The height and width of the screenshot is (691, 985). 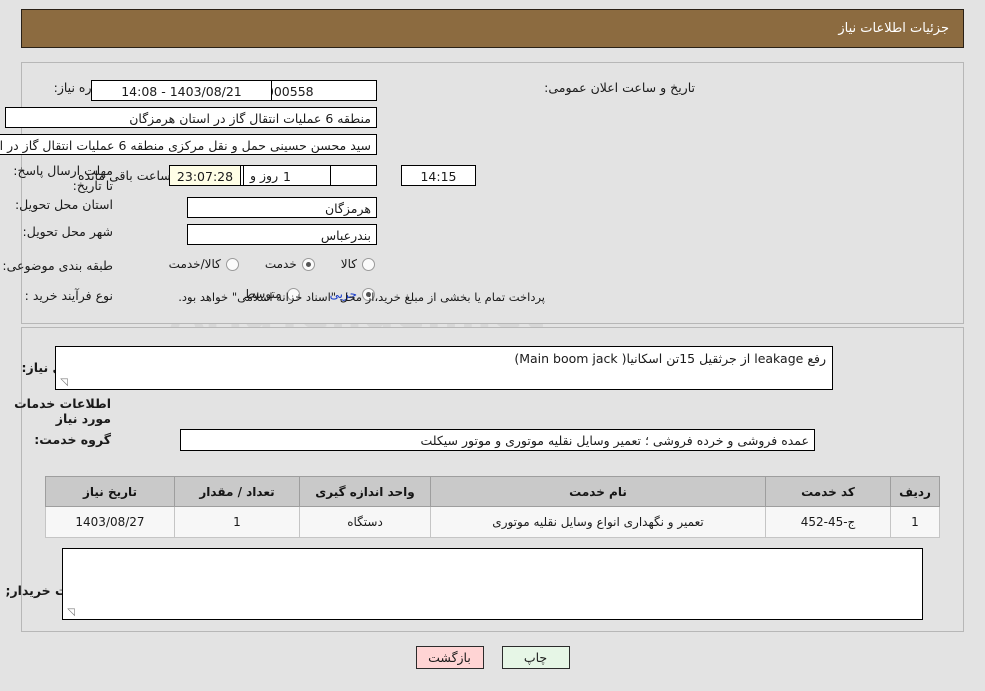 I want to click on page-title: جزئیات اطلاعات نیاز, so click(x=893, y=28).